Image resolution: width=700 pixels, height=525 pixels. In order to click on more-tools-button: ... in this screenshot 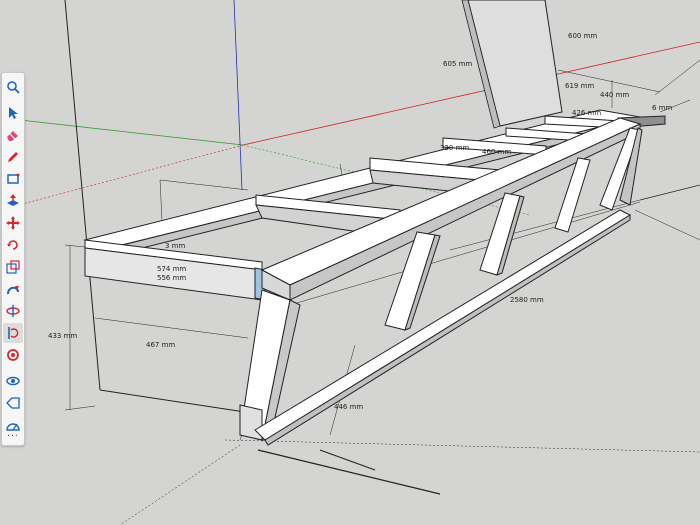, I will do `click(13, 434)`.